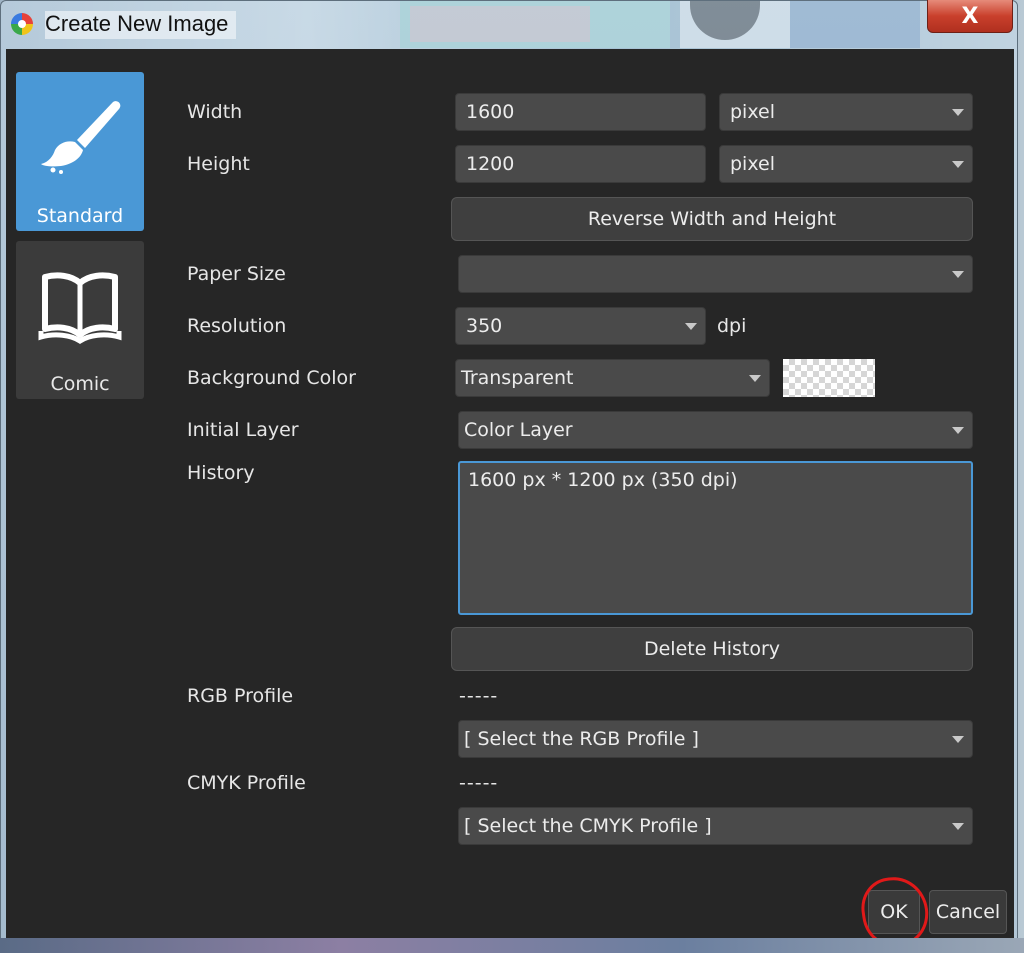 The height and width of the screenshot is (953, 1024). Describe the element at coordinates (479, 696) in the screenshot. I see `rgb-profile-current: -----` at that location.